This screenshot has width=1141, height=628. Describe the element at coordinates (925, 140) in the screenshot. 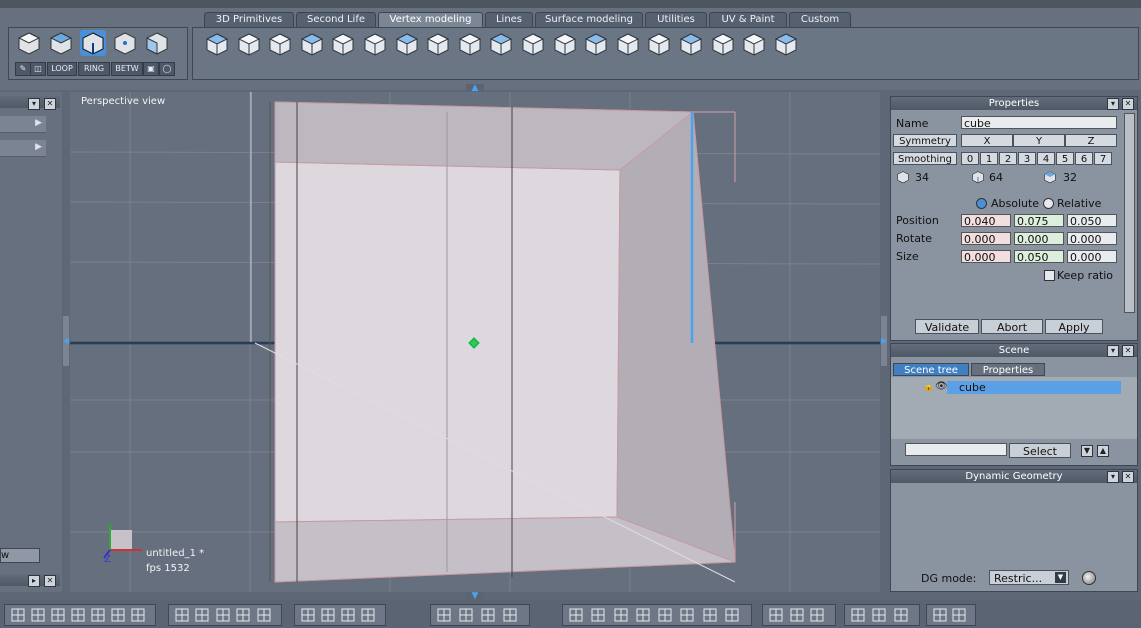

I see `symmetry-button: Symmetry` at that location.